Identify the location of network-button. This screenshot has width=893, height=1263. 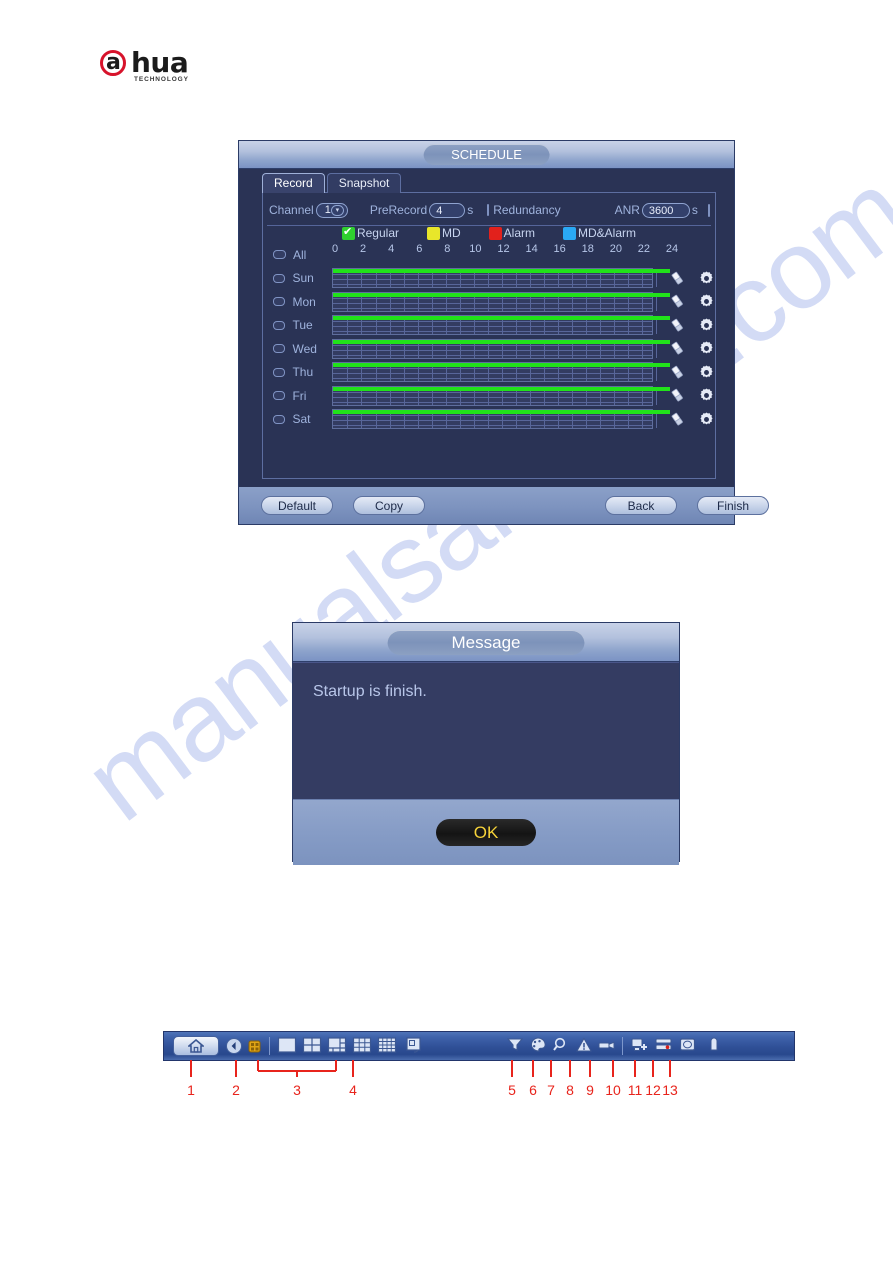
(664, 1046).